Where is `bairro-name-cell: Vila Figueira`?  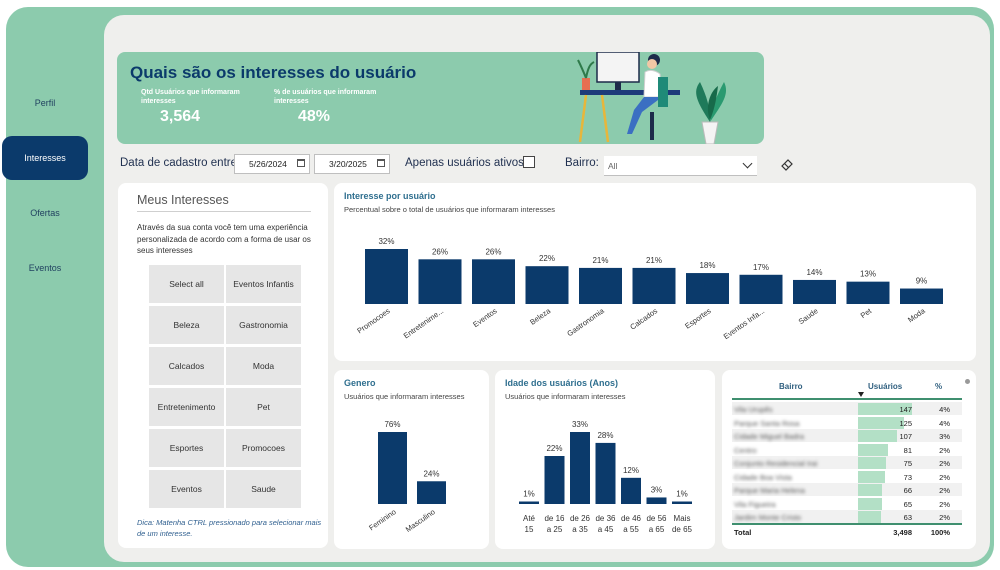
bairro-name-cell: Vila Figueira is located at coordinates (755, 504).